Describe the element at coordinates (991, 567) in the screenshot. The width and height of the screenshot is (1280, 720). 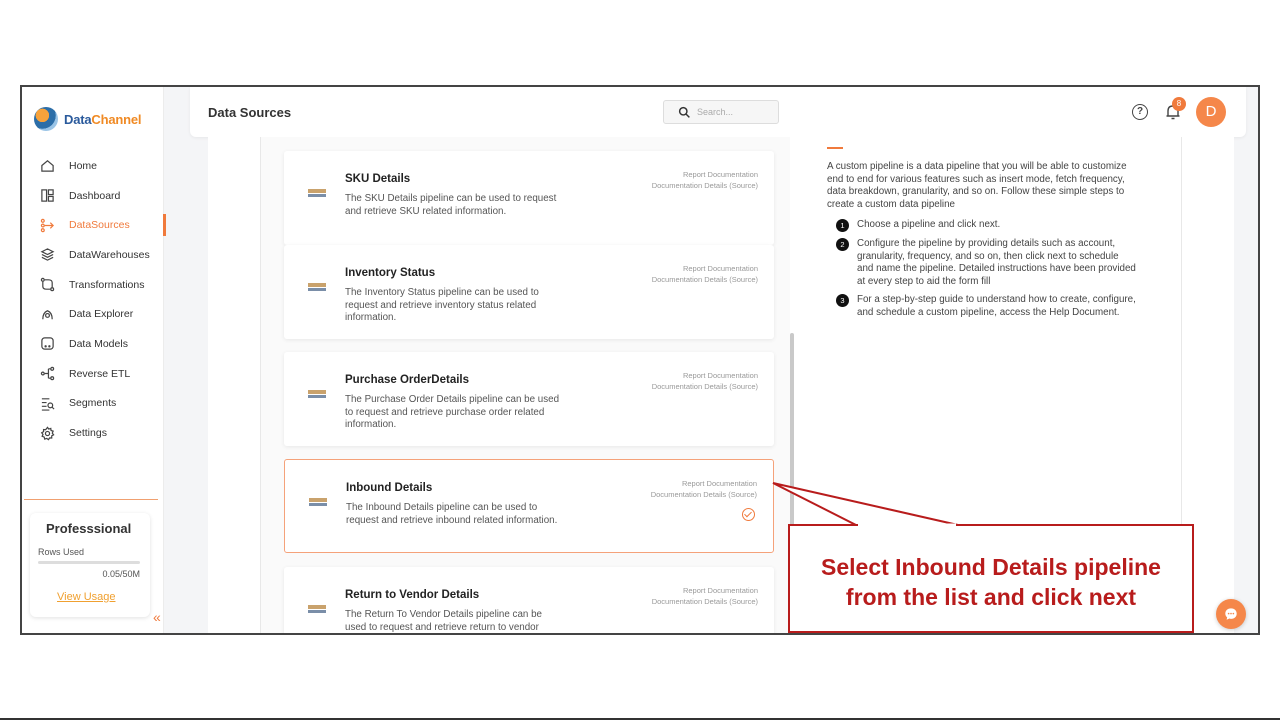
I see `callout-line-1: Select Inbound Details pipeline` at that location.